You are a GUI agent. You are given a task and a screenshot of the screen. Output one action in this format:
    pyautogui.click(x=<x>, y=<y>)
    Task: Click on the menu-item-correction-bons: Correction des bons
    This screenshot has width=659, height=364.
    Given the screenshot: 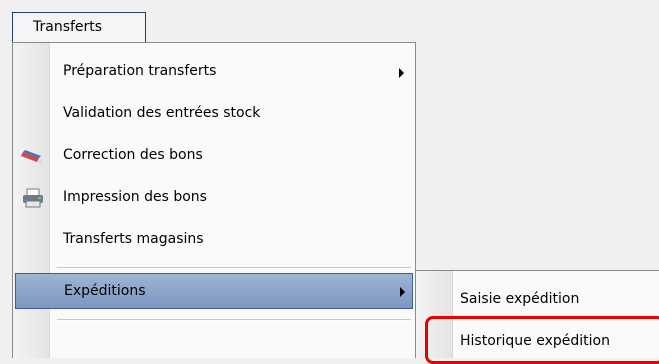 What is the action you would take?
    pyautogui.click(x=214, y=156)
    